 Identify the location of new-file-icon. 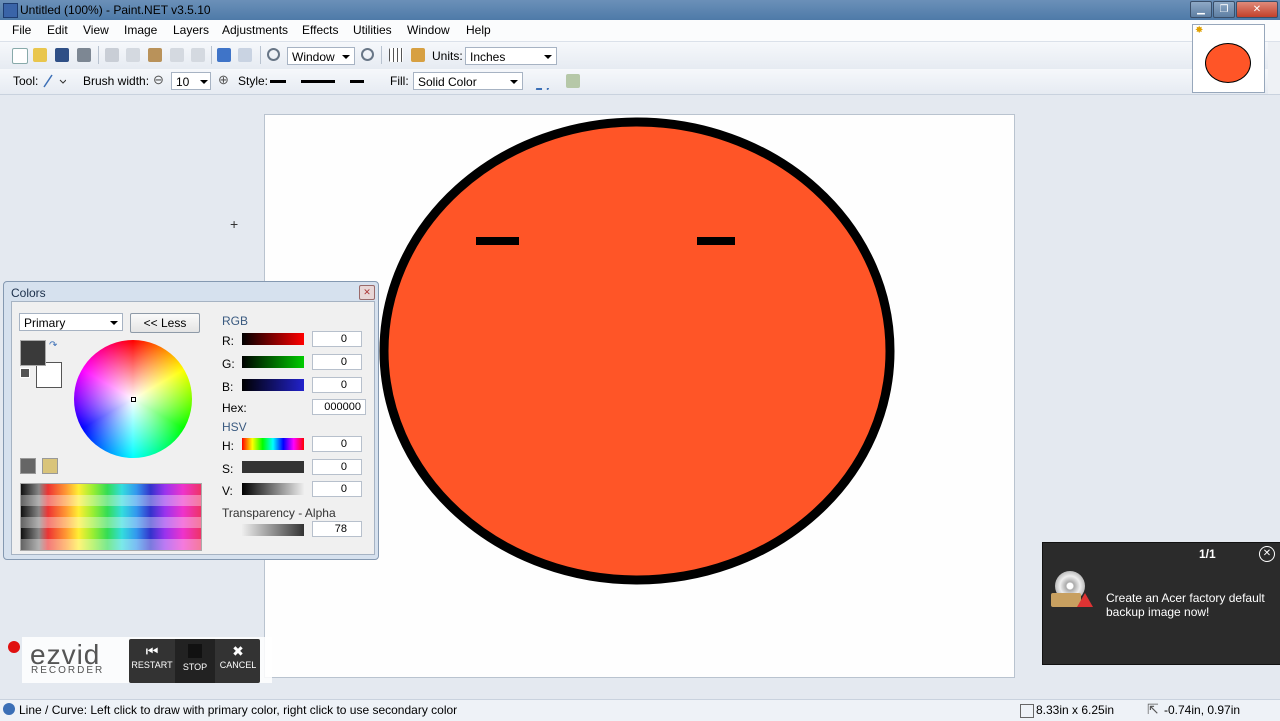
(20, 56).